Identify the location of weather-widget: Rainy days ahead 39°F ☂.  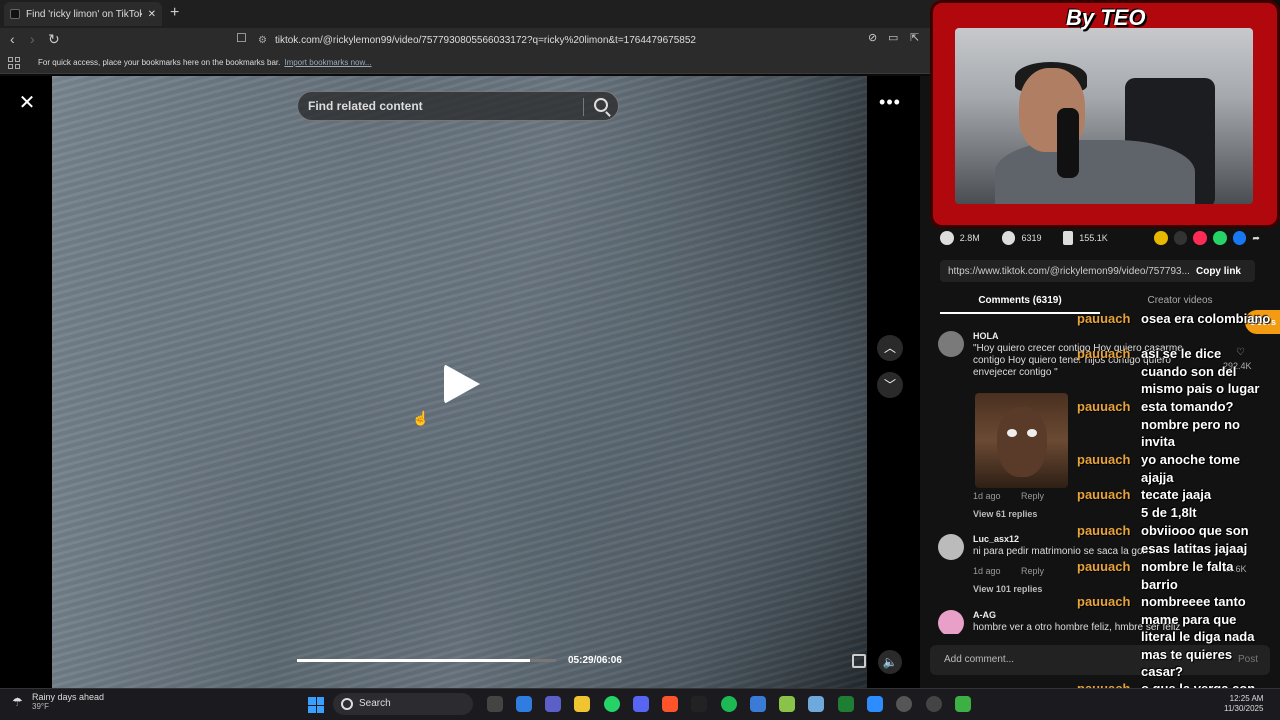
(70, 701).